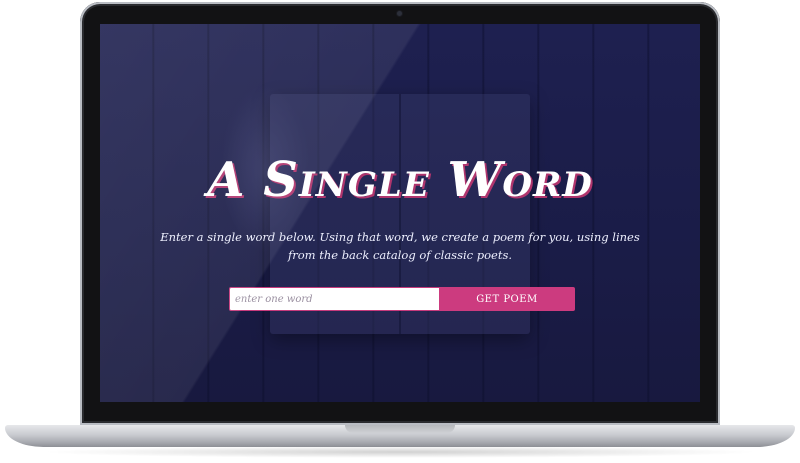 The width and height of the screenshot is (800, 463). What do you see at coordinates (400, 452) in the screenshot?
I see `laptop-shadow` at bounding box center [400, 452].